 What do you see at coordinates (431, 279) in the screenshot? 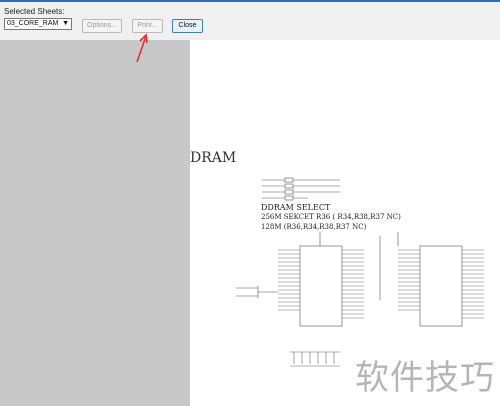
I see `ddr-chip-right` at bounding box center [431, 279].